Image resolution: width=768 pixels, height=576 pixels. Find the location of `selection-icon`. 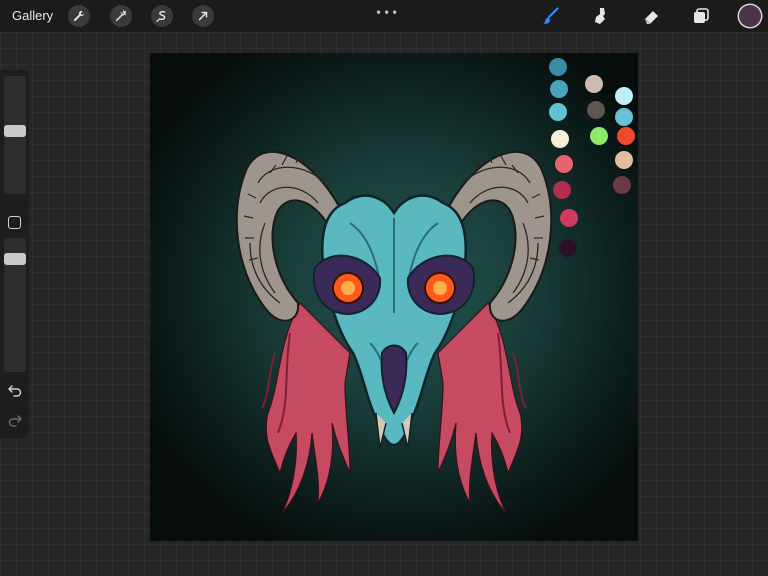

selection-icon is located at coordinates (162, 16).